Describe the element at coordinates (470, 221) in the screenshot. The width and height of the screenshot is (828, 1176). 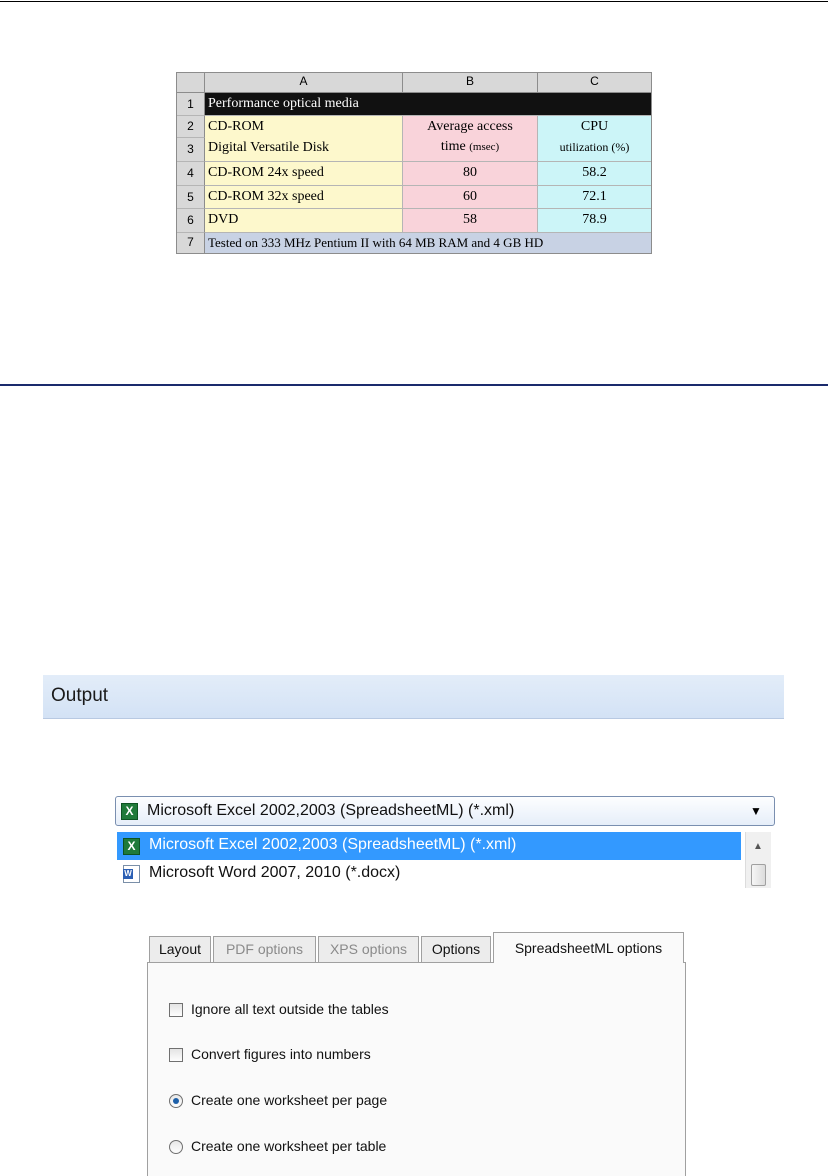
I see `cell-access: 58` at that location.